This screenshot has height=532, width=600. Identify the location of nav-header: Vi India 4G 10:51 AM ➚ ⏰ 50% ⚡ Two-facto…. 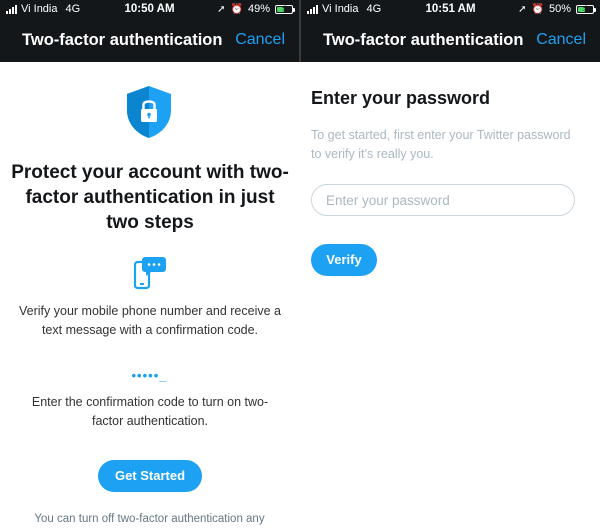
(450, 31).